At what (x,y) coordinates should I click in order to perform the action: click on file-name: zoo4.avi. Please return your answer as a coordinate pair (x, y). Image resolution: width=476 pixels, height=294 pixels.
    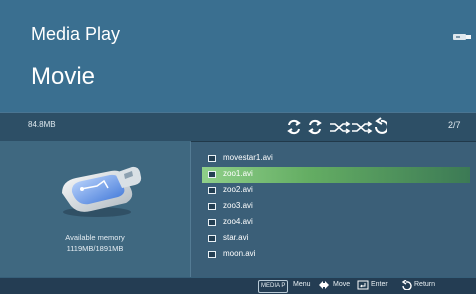
    Looking at the image, I should click on (238, 221).